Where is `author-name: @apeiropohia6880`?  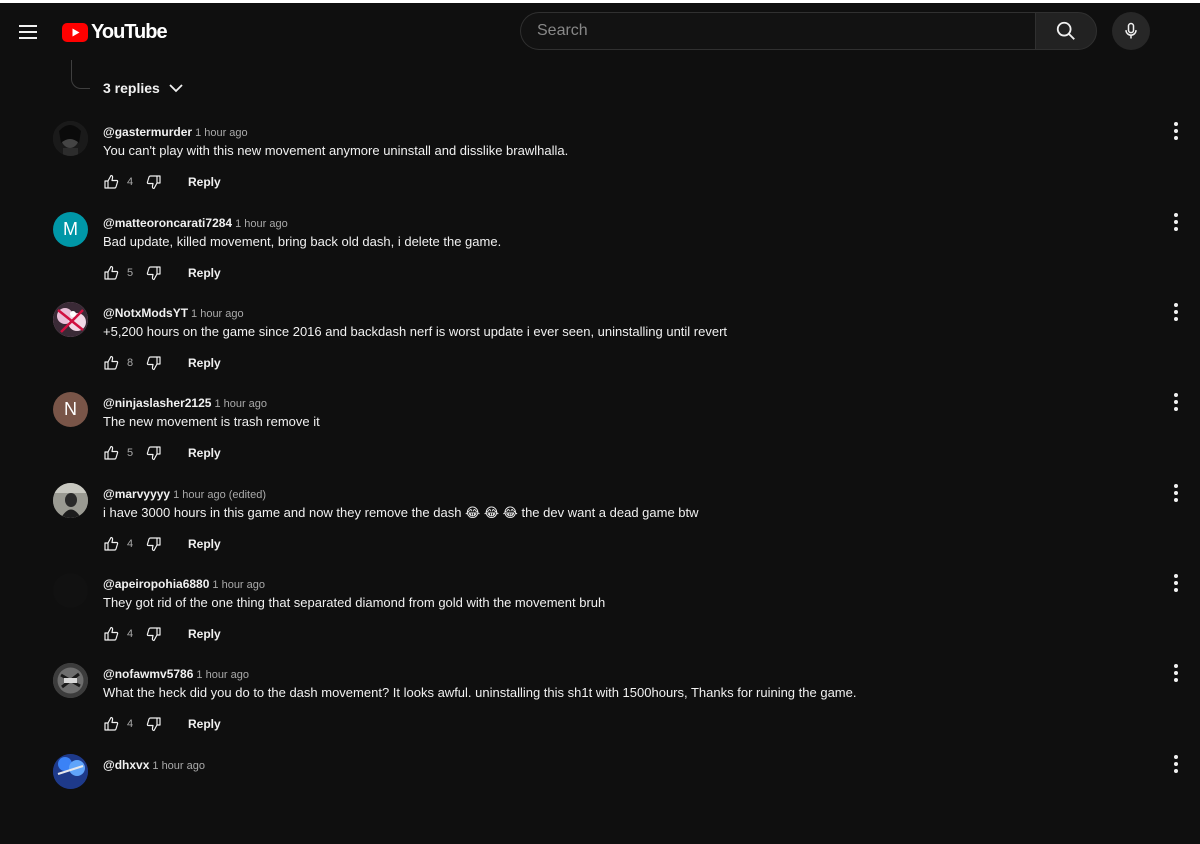 author-name: @apeiropohia6880 is located at coordinates (156, 584).